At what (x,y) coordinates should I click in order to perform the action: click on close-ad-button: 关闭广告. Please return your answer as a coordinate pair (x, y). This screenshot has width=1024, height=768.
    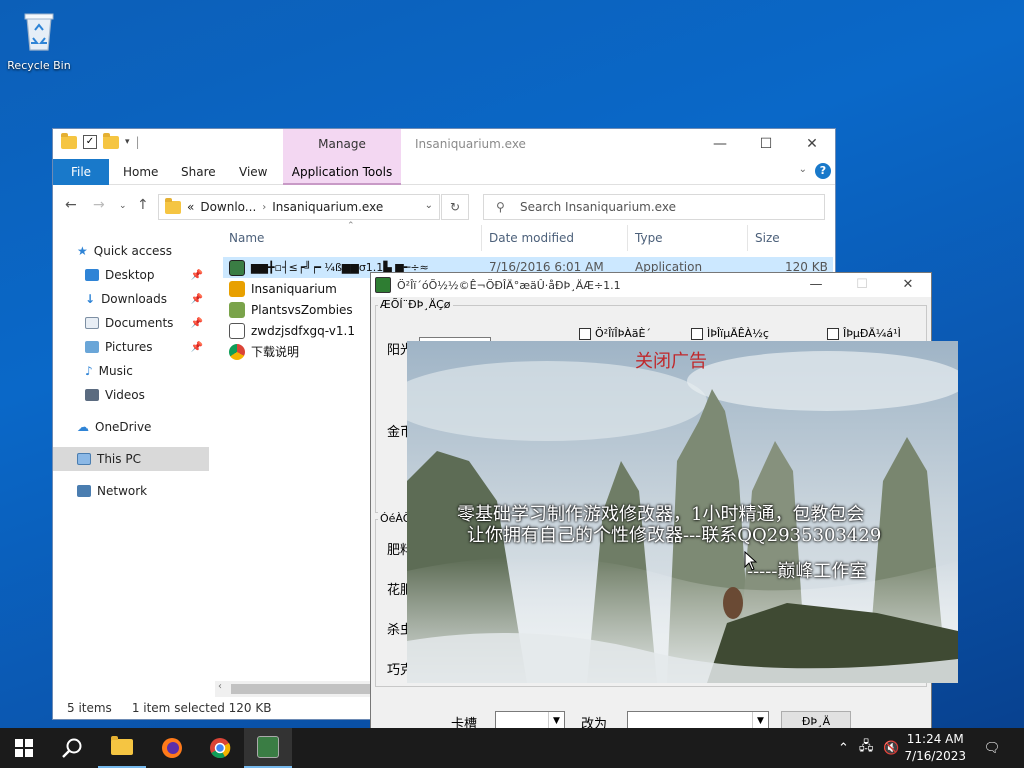
    Looking at the image, I should click on (671, 360).